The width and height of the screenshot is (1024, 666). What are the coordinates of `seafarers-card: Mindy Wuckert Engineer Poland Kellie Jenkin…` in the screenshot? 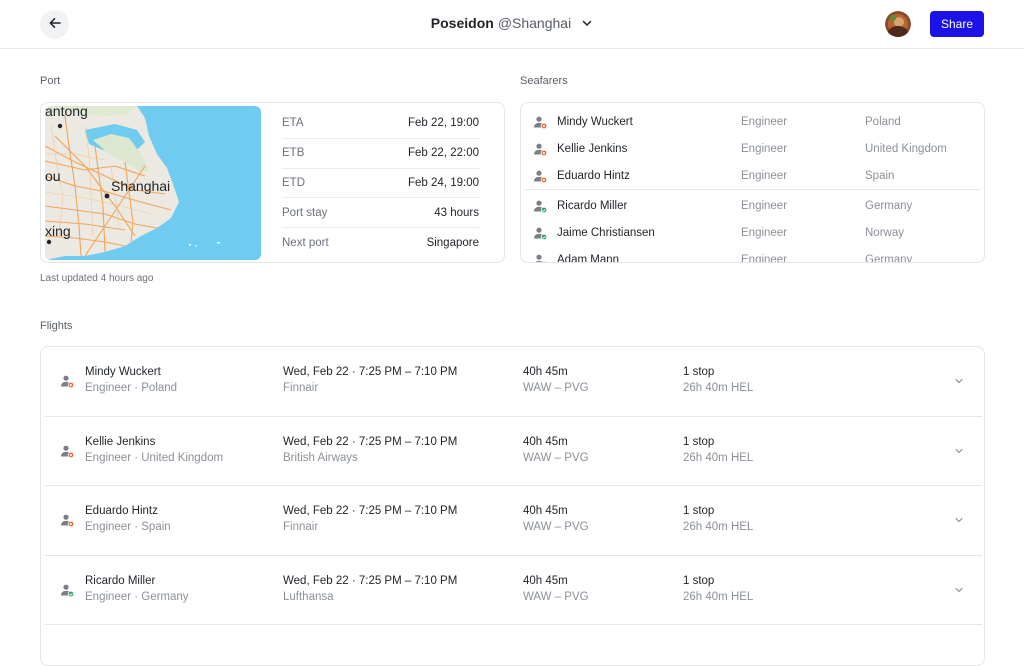 It's located at (752, 182).